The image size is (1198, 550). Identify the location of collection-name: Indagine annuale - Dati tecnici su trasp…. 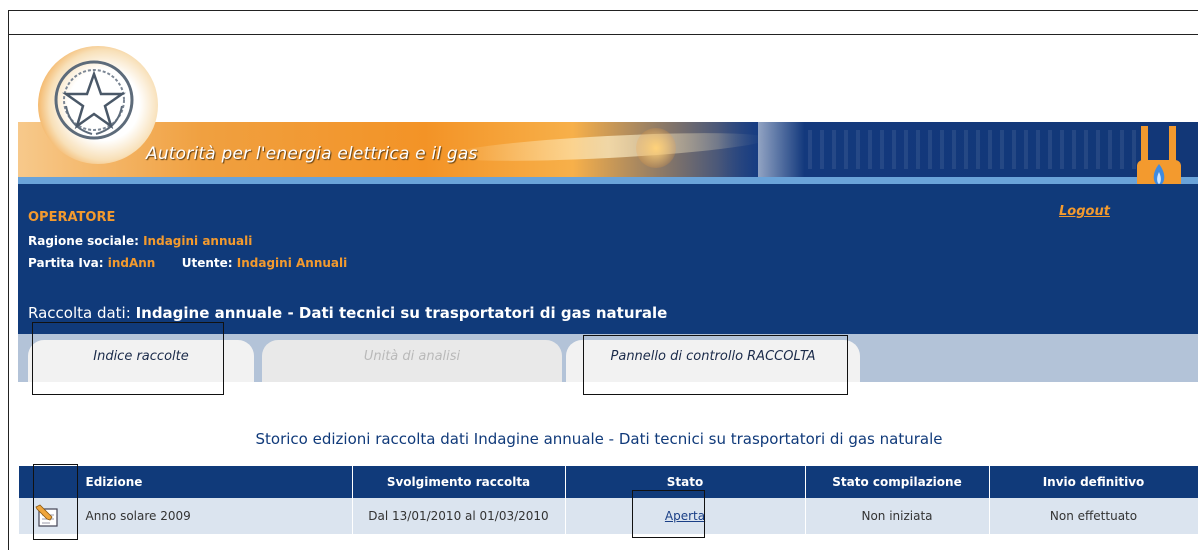
(401, 313).